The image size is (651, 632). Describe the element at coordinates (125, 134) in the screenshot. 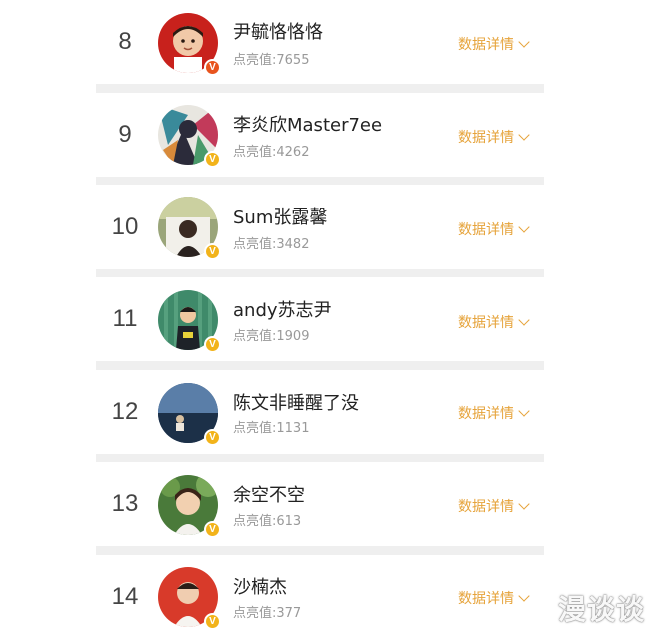

I see `rank-number: 9` at that location.